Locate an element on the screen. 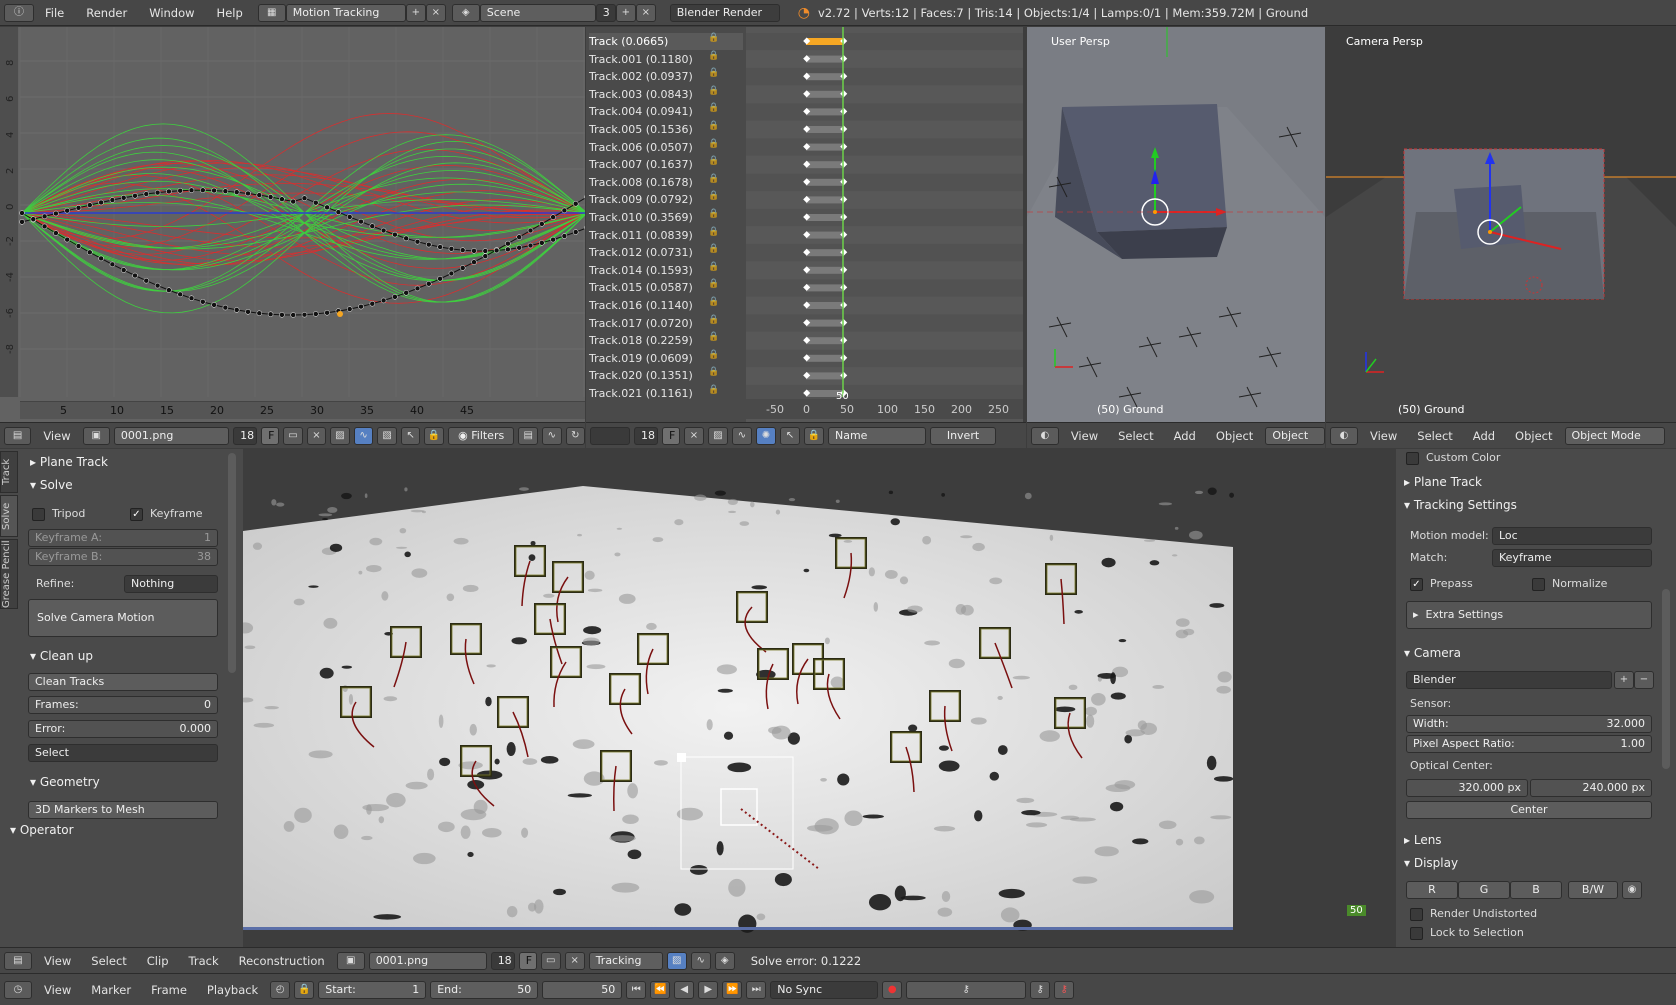  sensor-width-field: Width: 32.000 is located at coordinates (1529, 724).